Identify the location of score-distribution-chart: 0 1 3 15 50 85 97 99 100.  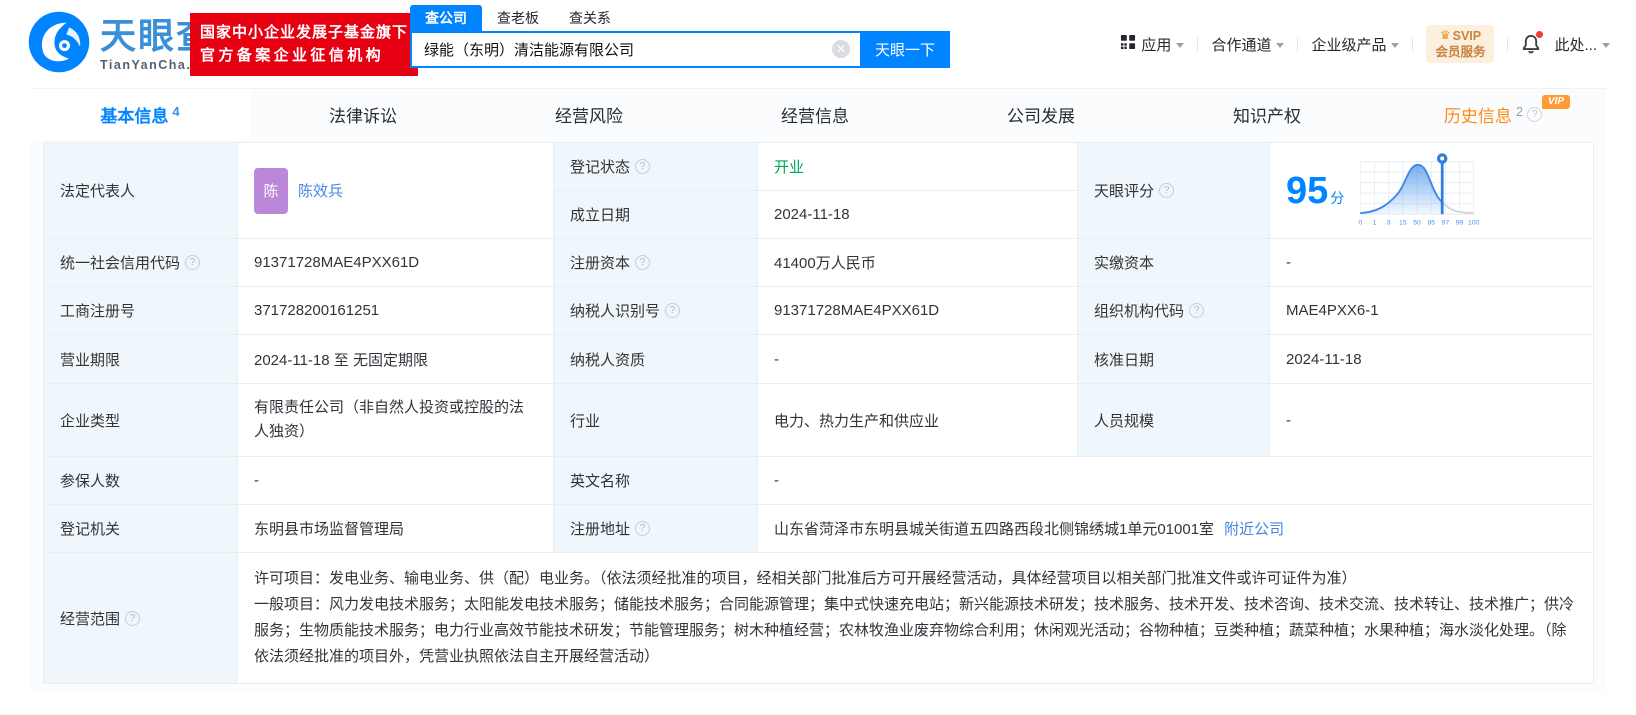
(1417, 191).